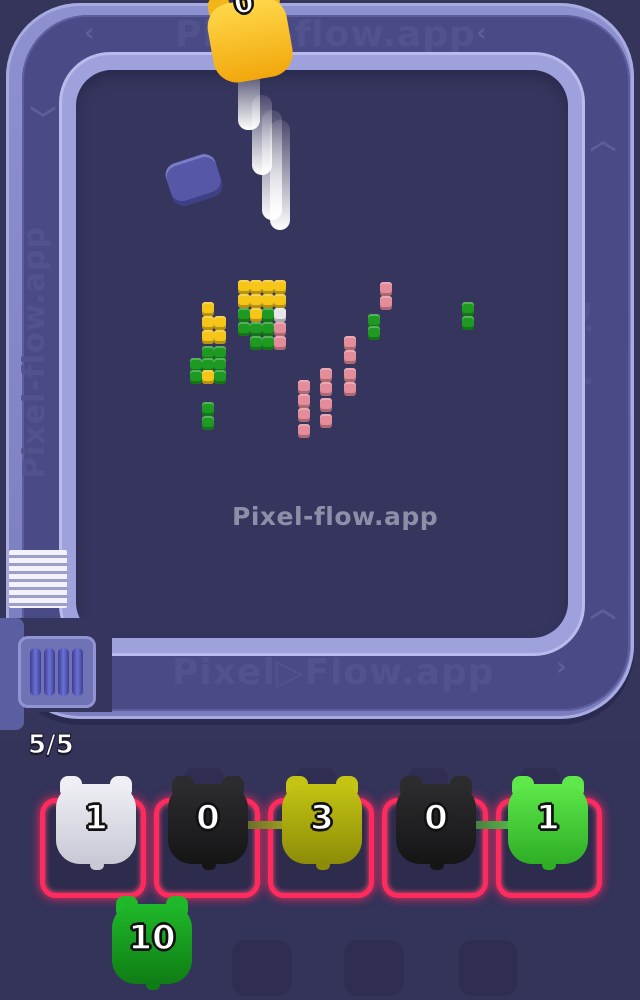 Image resolution: width=640 pixels, height=1000 pixels. I want to click on coil-dispenser, so click(57, 672).